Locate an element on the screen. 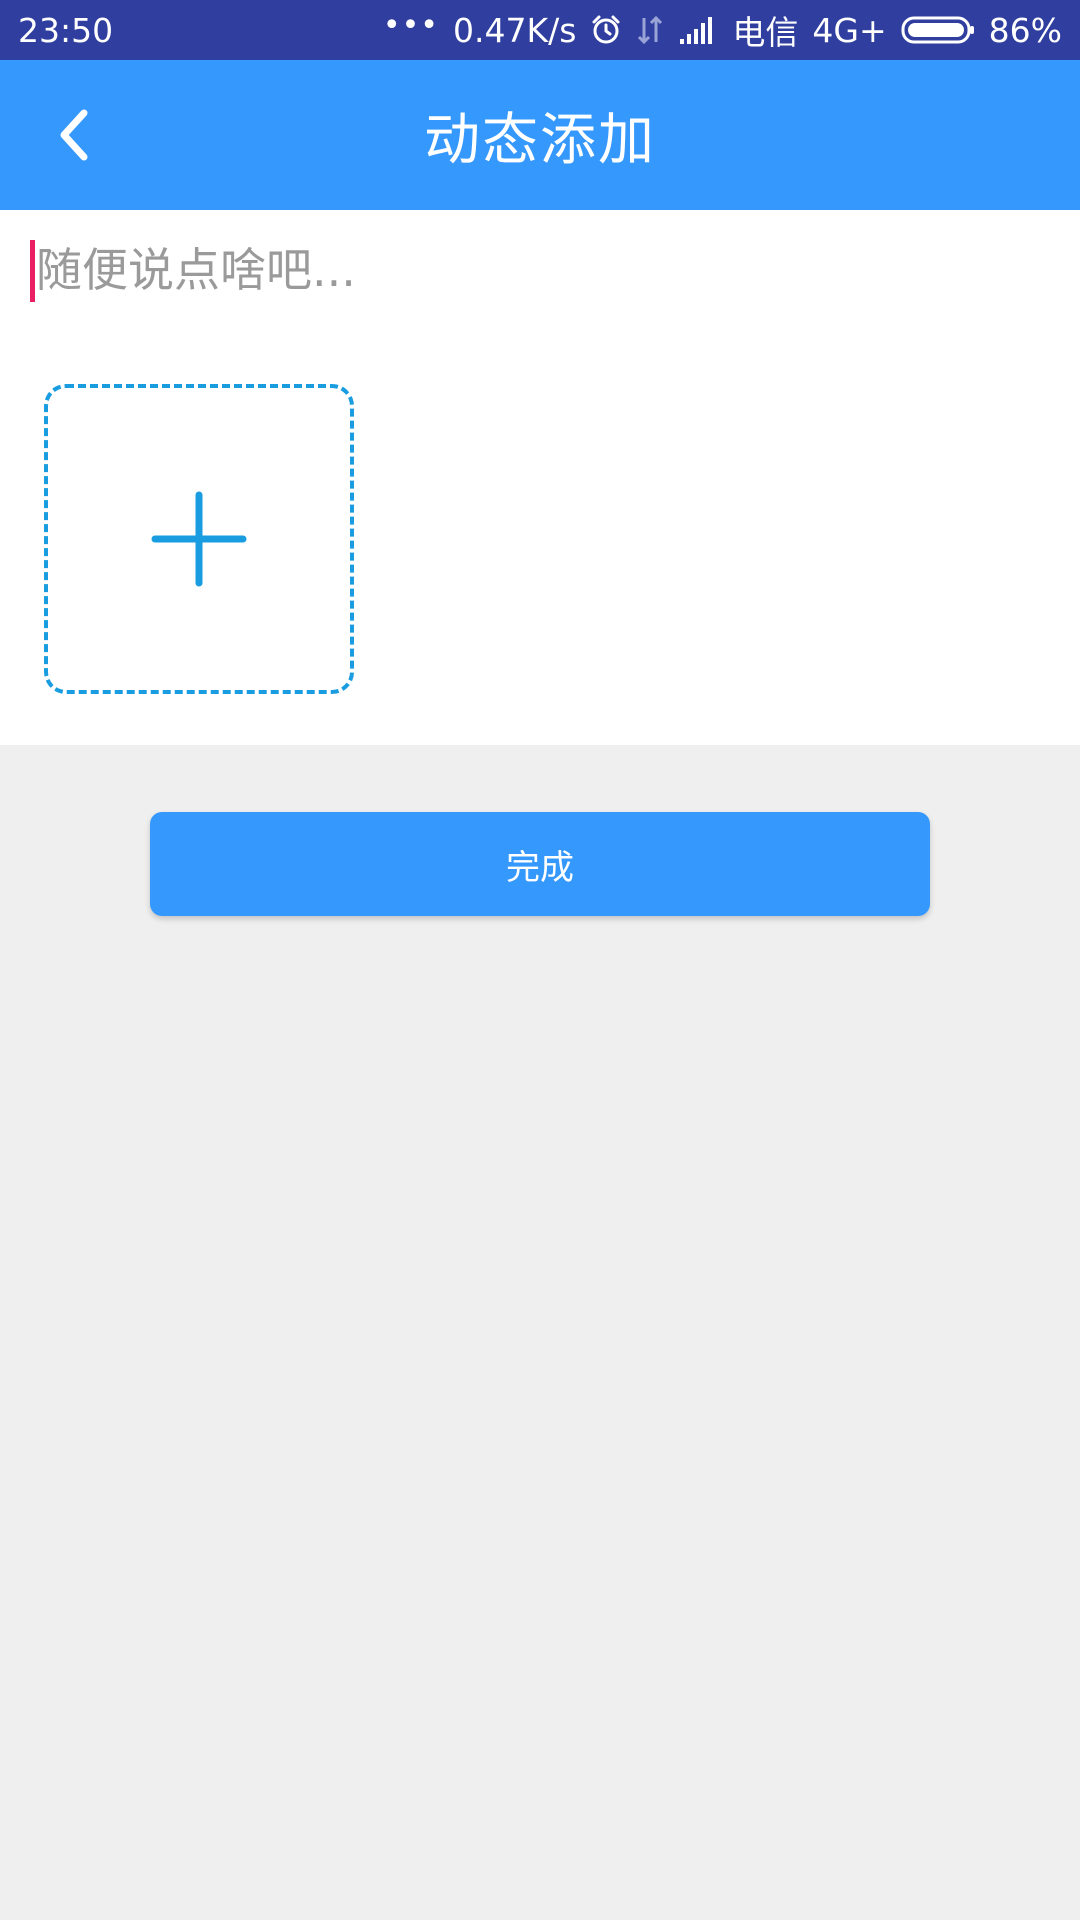  status-bar: 23:50 ••• 0.47K/s 电信 4G+ 86% is located at coordinates (540, 30).